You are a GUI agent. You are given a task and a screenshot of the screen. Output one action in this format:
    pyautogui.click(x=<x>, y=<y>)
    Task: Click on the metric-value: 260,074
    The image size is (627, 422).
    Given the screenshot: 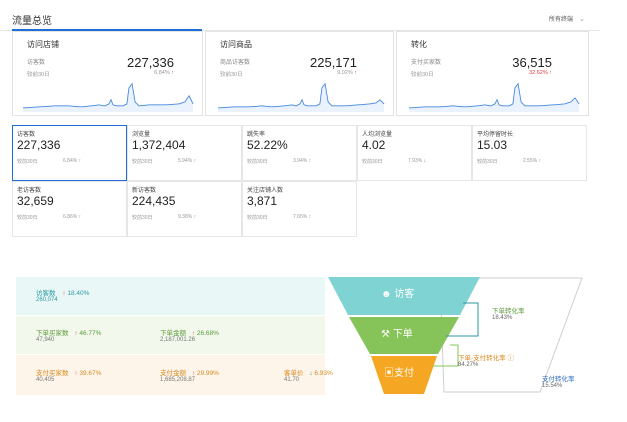 What is the action you would take?
    pyautogui.click(x=47, y=300)
    